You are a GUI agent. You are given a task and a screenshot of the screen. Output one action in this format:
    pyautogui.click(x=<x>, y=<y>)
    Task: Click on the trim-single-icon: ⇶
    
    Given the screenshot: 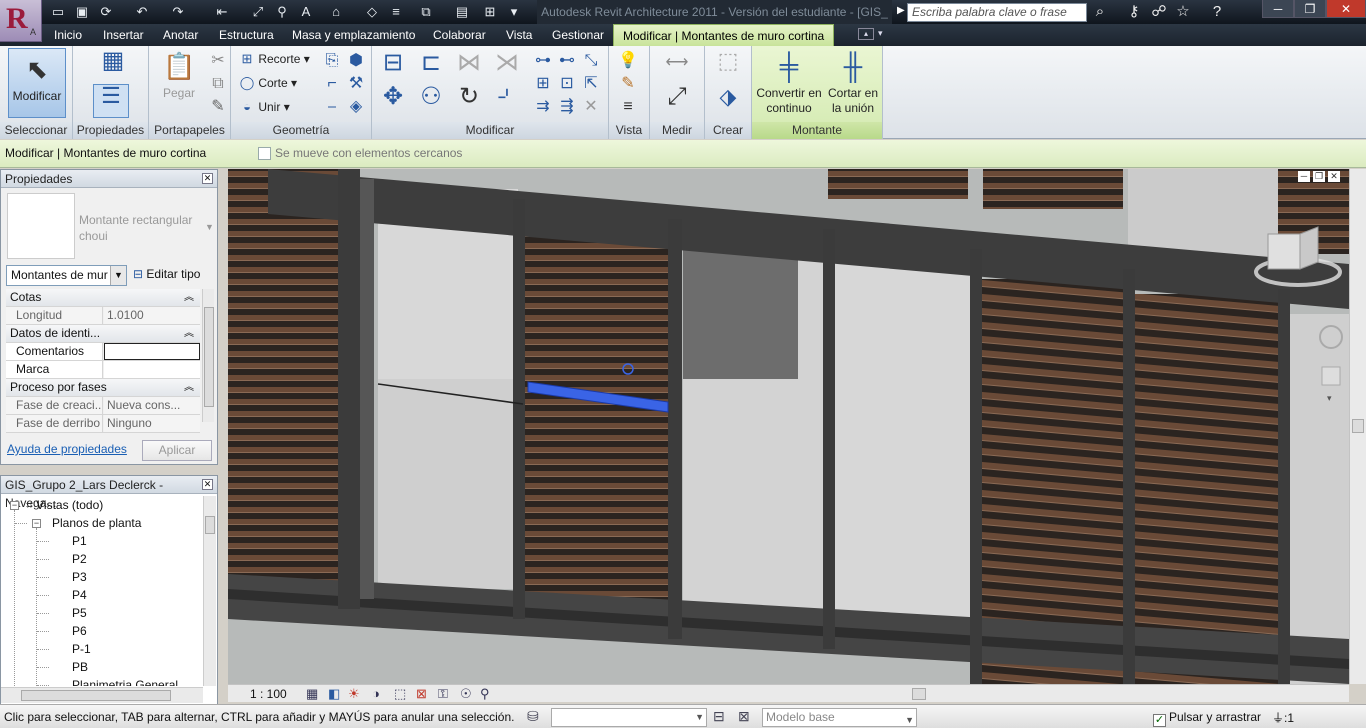 What is the action you would take?
    pyautogui.click(x=567, y=107)
    